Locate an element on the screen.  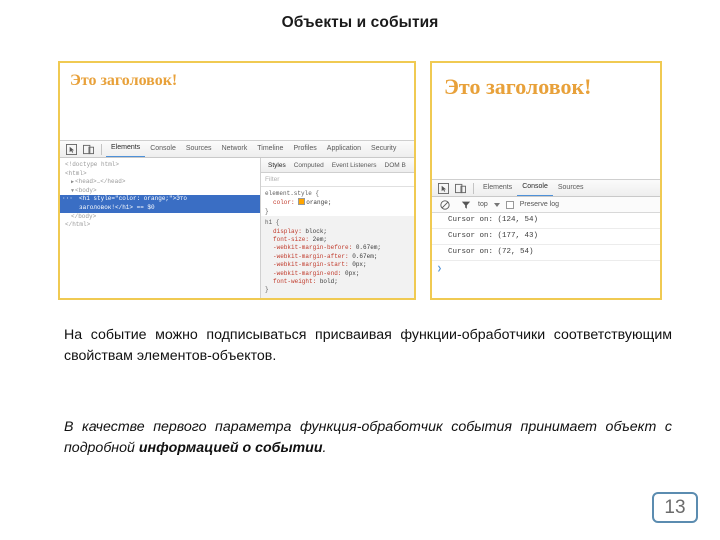
filter-funnel-icon is located at coordinates (465, 204).